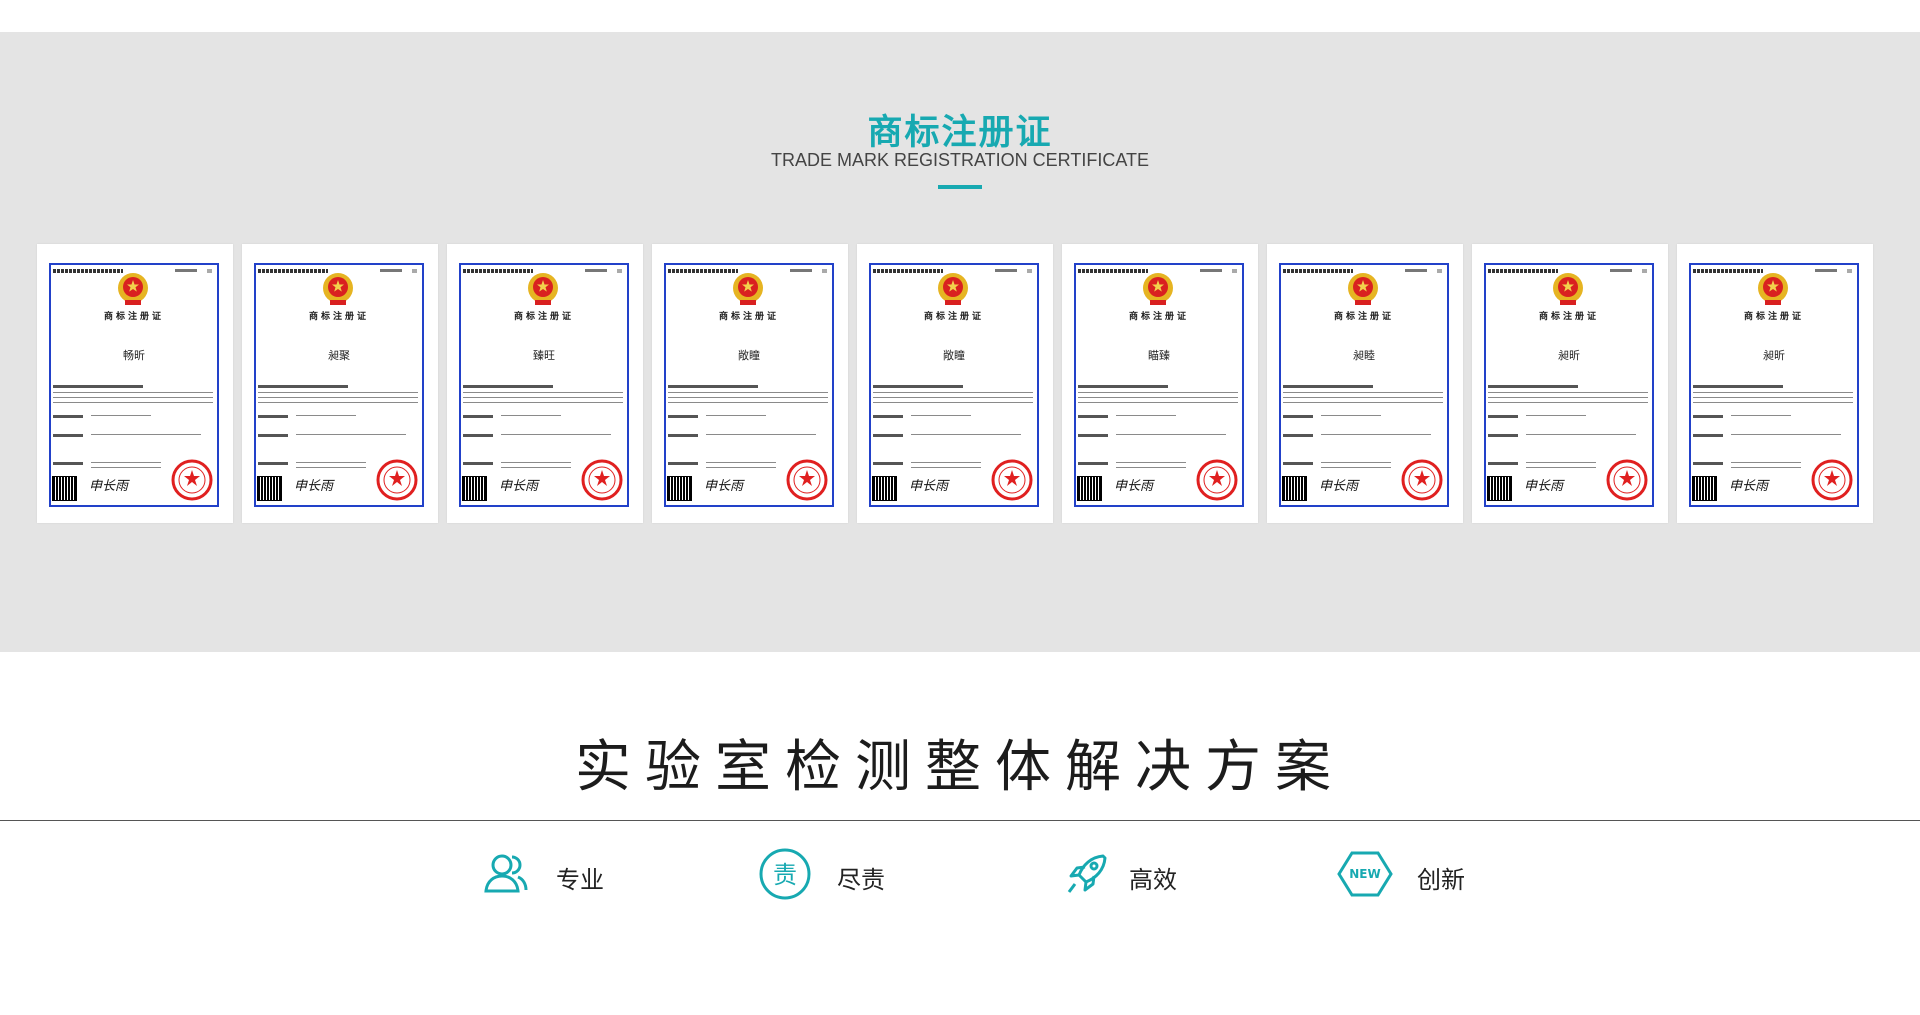 The height and width of the screenshot is (1015, 1920). Describe the element at coordinates (1087, 873) in the screenshot. I see `rocket-icon` at that location.